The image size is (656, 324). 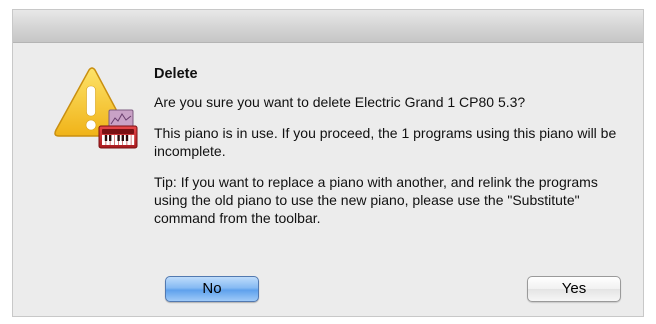 What do you see at coordinates (328, 26) in the screenshot?
I see `dialog-title-bar` at bounding box center [328, 26].